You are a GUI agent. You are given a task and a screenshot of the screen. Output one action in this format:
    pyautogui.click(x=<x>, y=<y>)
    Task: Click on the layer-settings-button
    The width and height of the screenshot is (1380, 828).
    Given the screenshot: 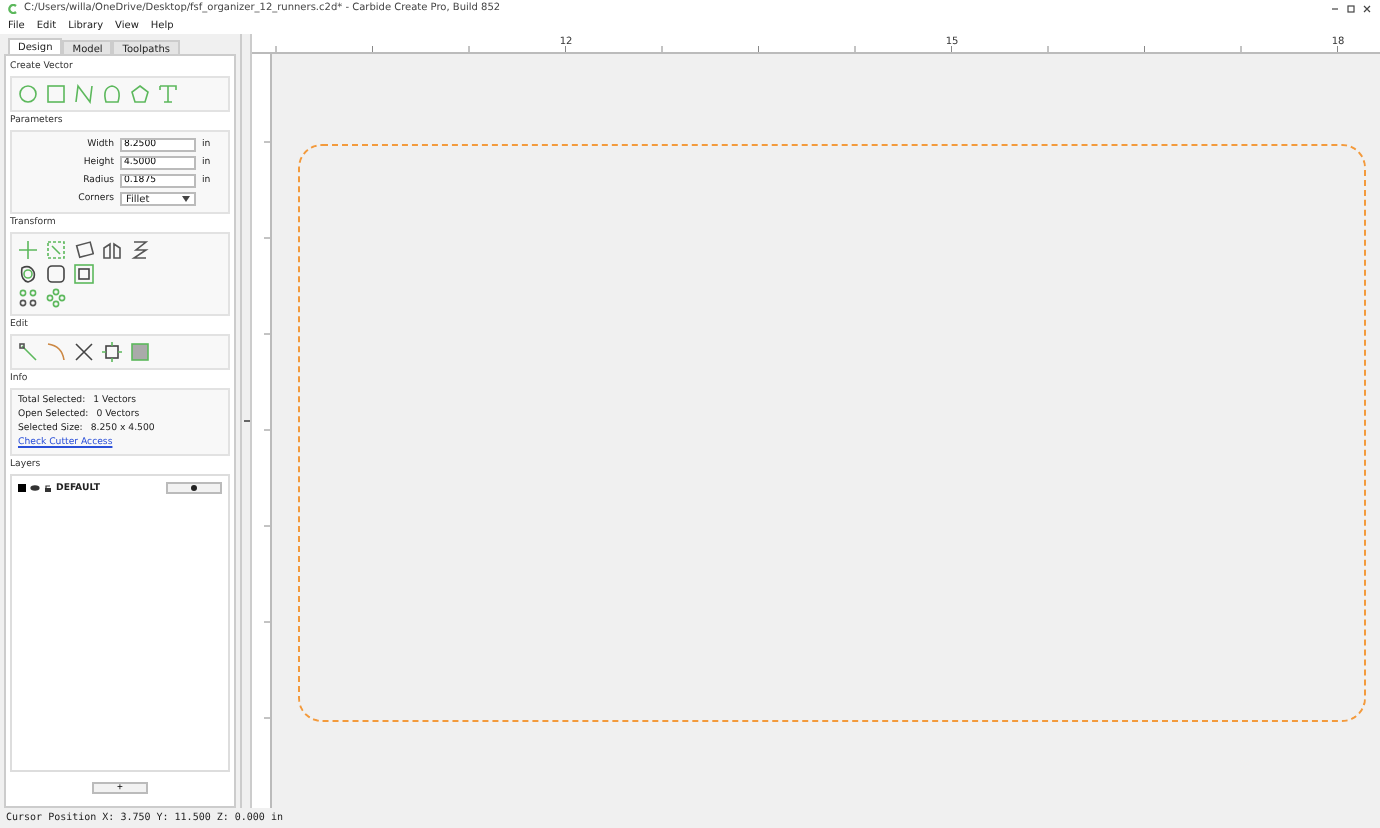 What is the action you would take?
    pyautogui.click(x=194, y=488)
    